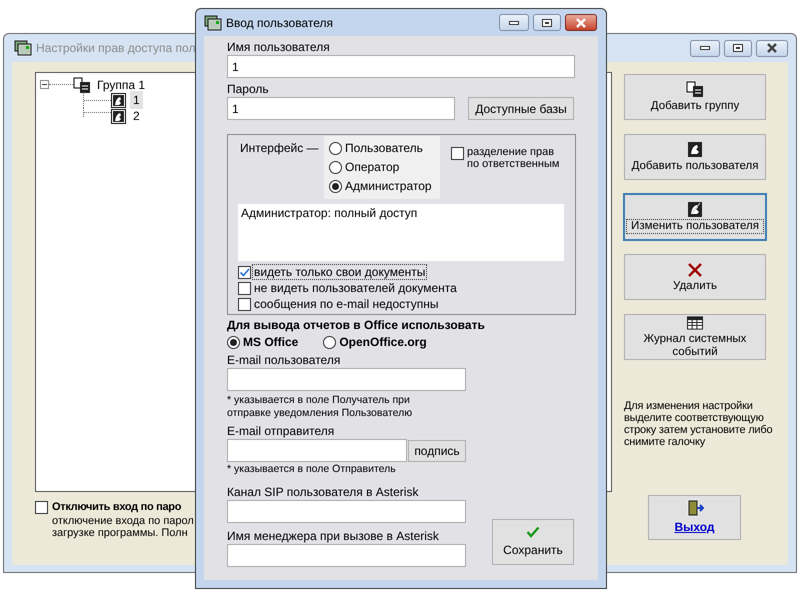 The height and width of the screenshot is (602, 802). I want to click on hint-text: Для изменения настройки выделите соответствующую строку затем установите либо снимите галочку, so click(699, 424).